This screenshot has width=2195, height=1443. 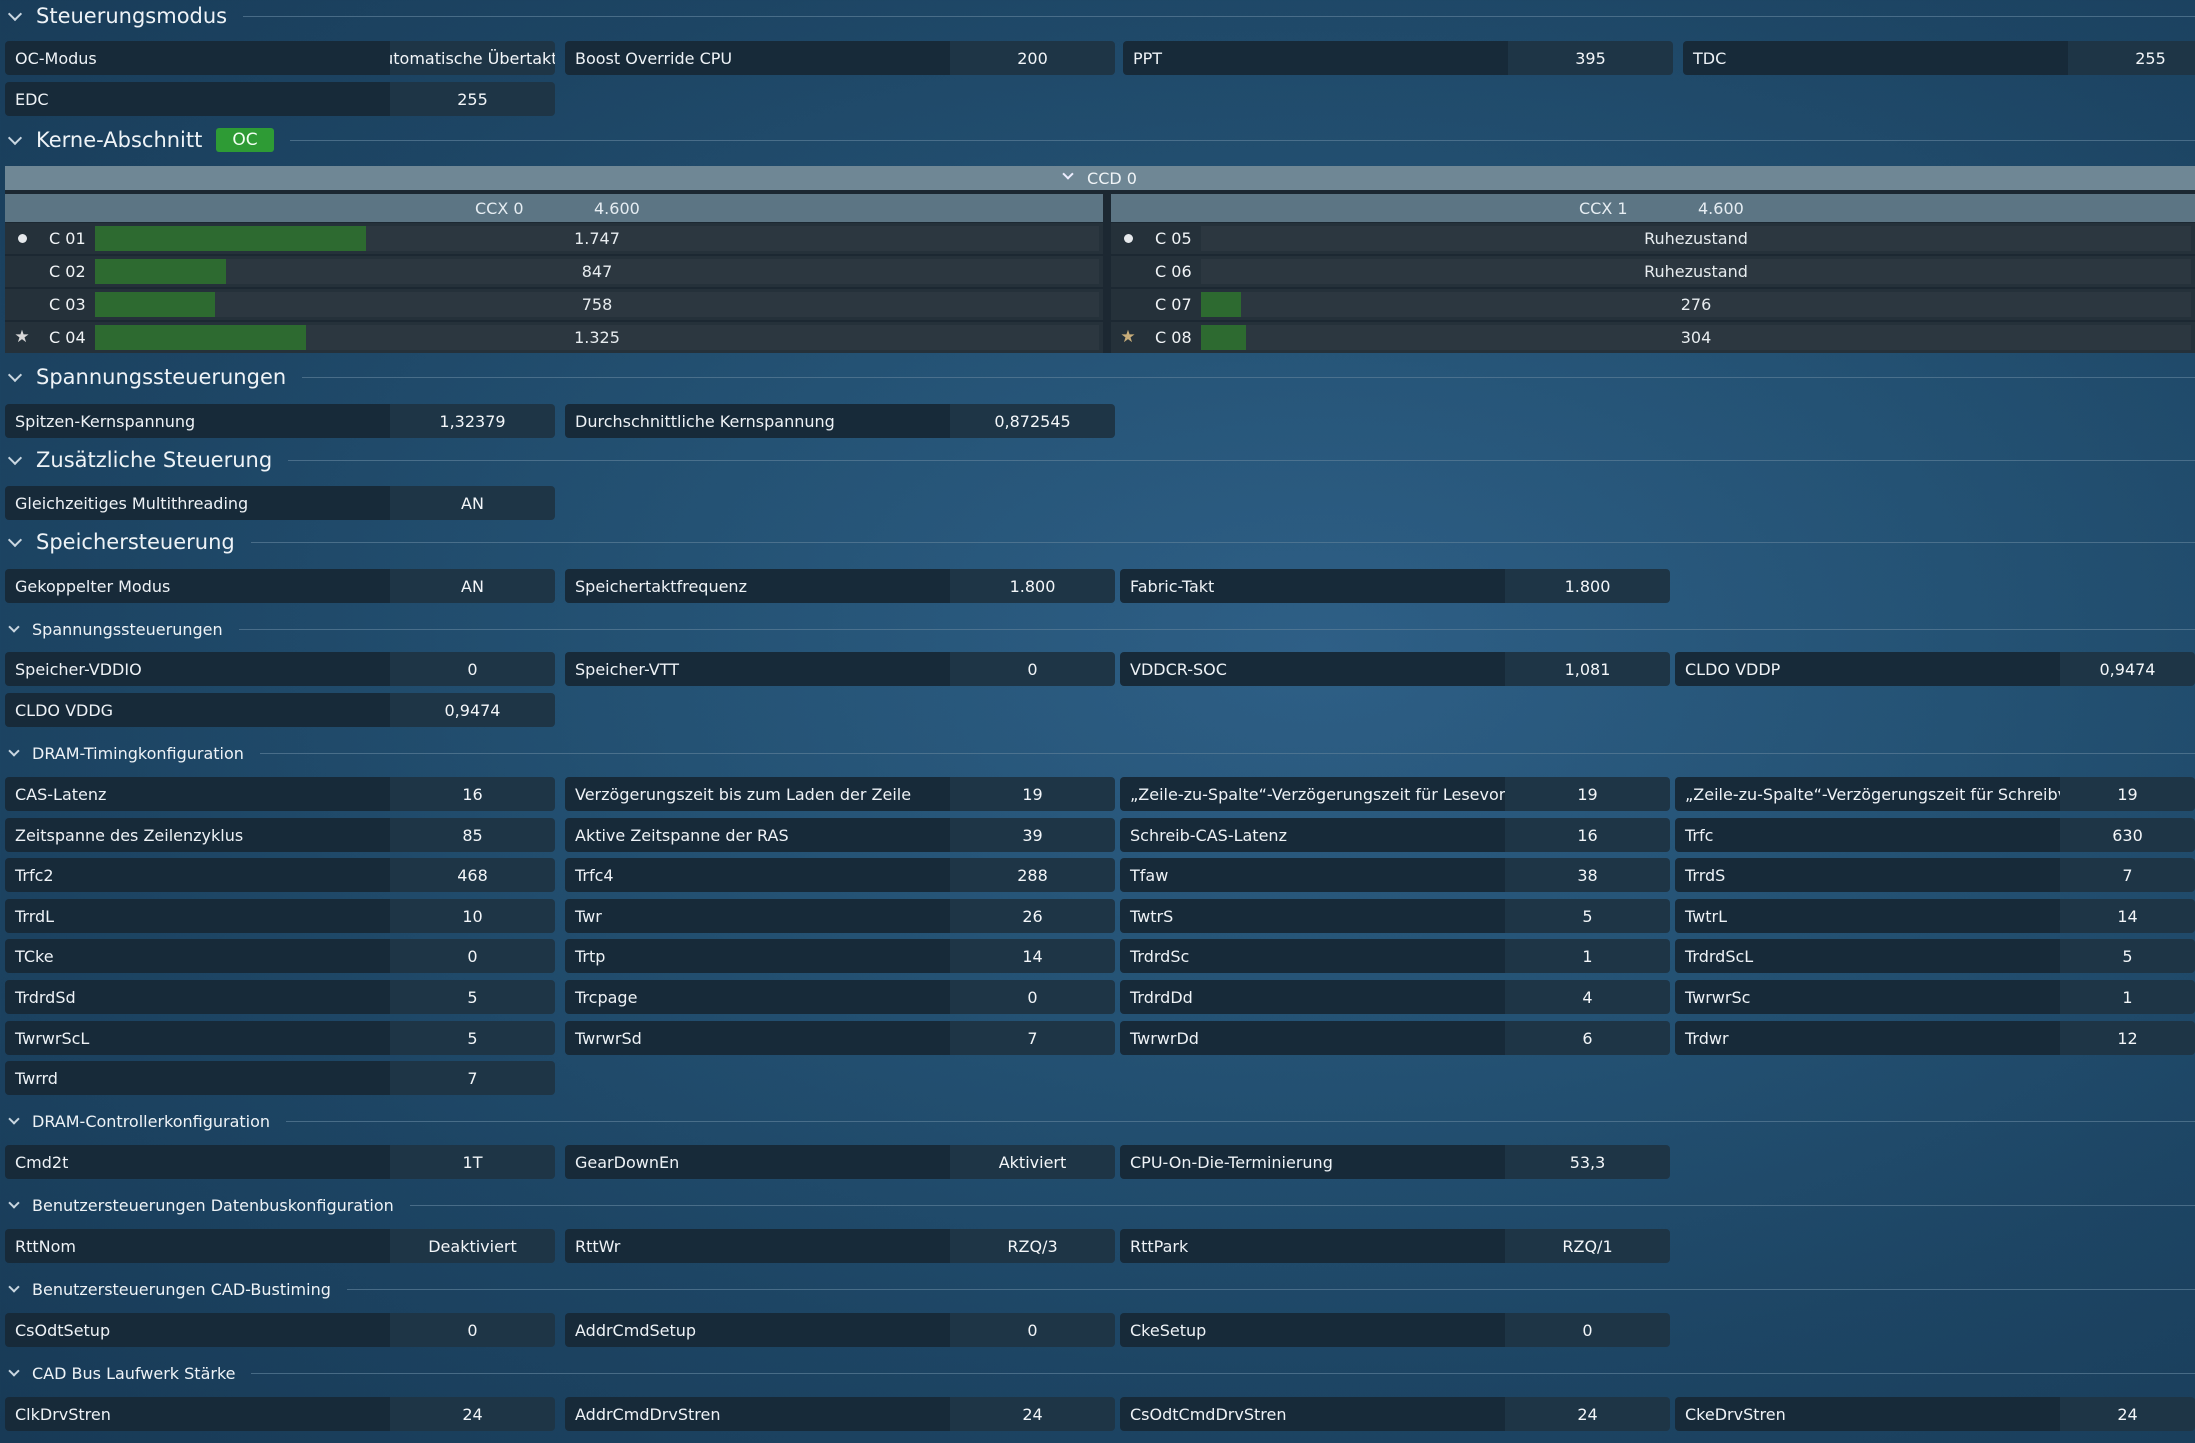 I want to click on datenbus-field: RttNom Deaktiviert, so click(x=280, y=1246).